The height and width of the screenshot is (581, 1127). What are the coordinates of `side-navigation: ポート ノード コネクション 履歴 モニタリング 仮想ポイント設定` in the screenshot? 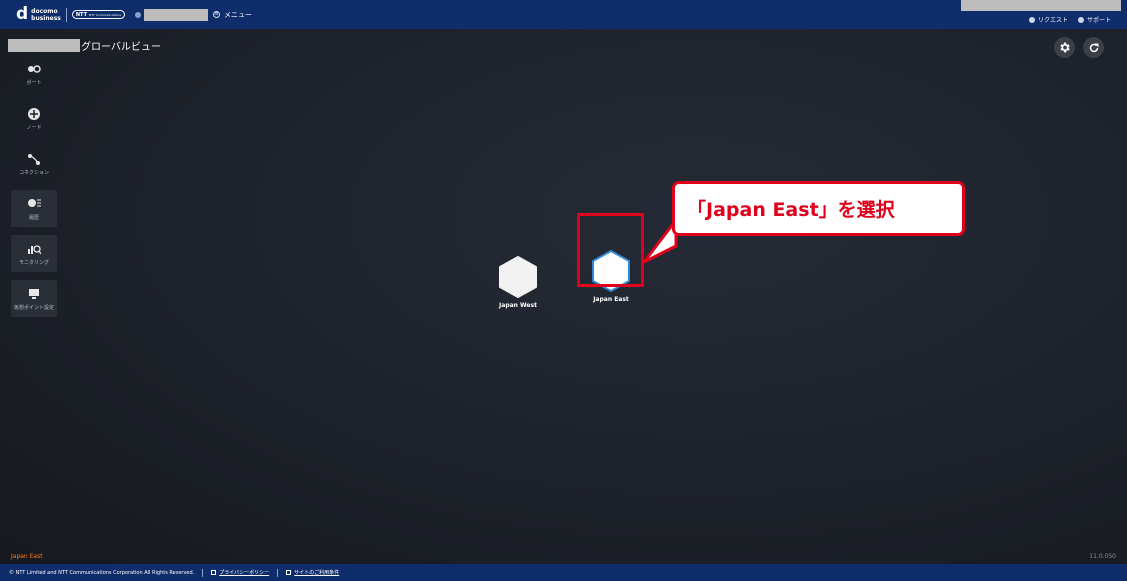 It's located at (34, 190).